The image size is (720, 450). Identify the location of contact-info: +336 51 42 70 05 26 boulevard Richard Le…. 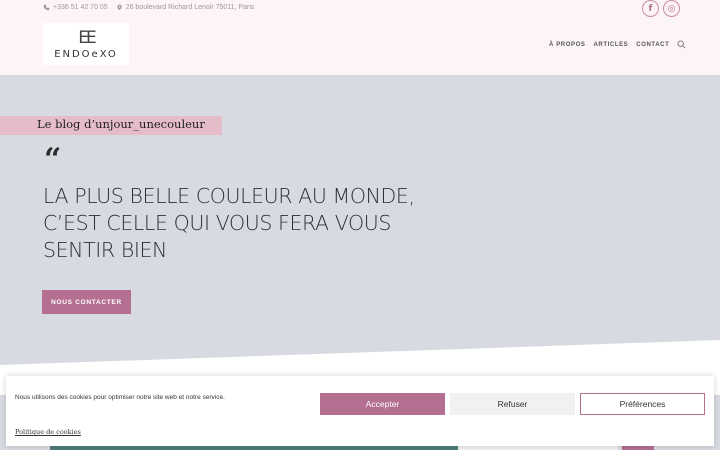
(148, 7).